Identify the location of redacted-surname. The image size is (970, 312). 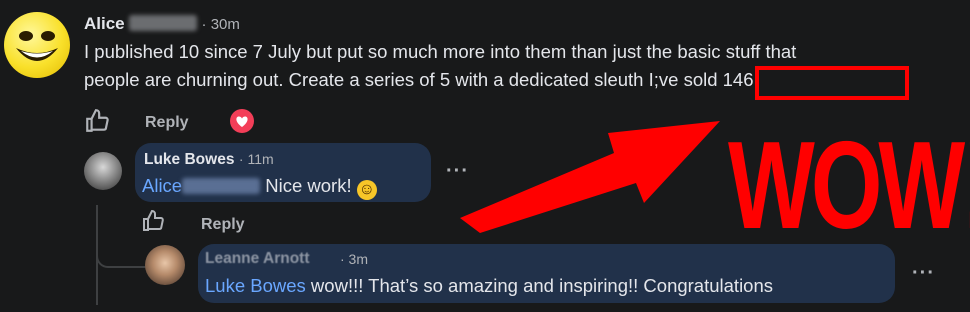
(163, 23).